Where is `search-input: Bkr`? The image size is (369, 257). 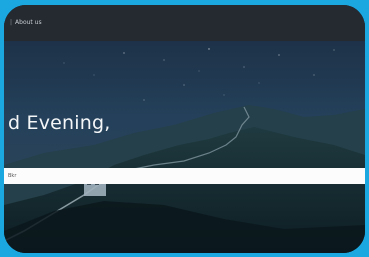
search-input: Bkr is located at coordinates (184, 176).